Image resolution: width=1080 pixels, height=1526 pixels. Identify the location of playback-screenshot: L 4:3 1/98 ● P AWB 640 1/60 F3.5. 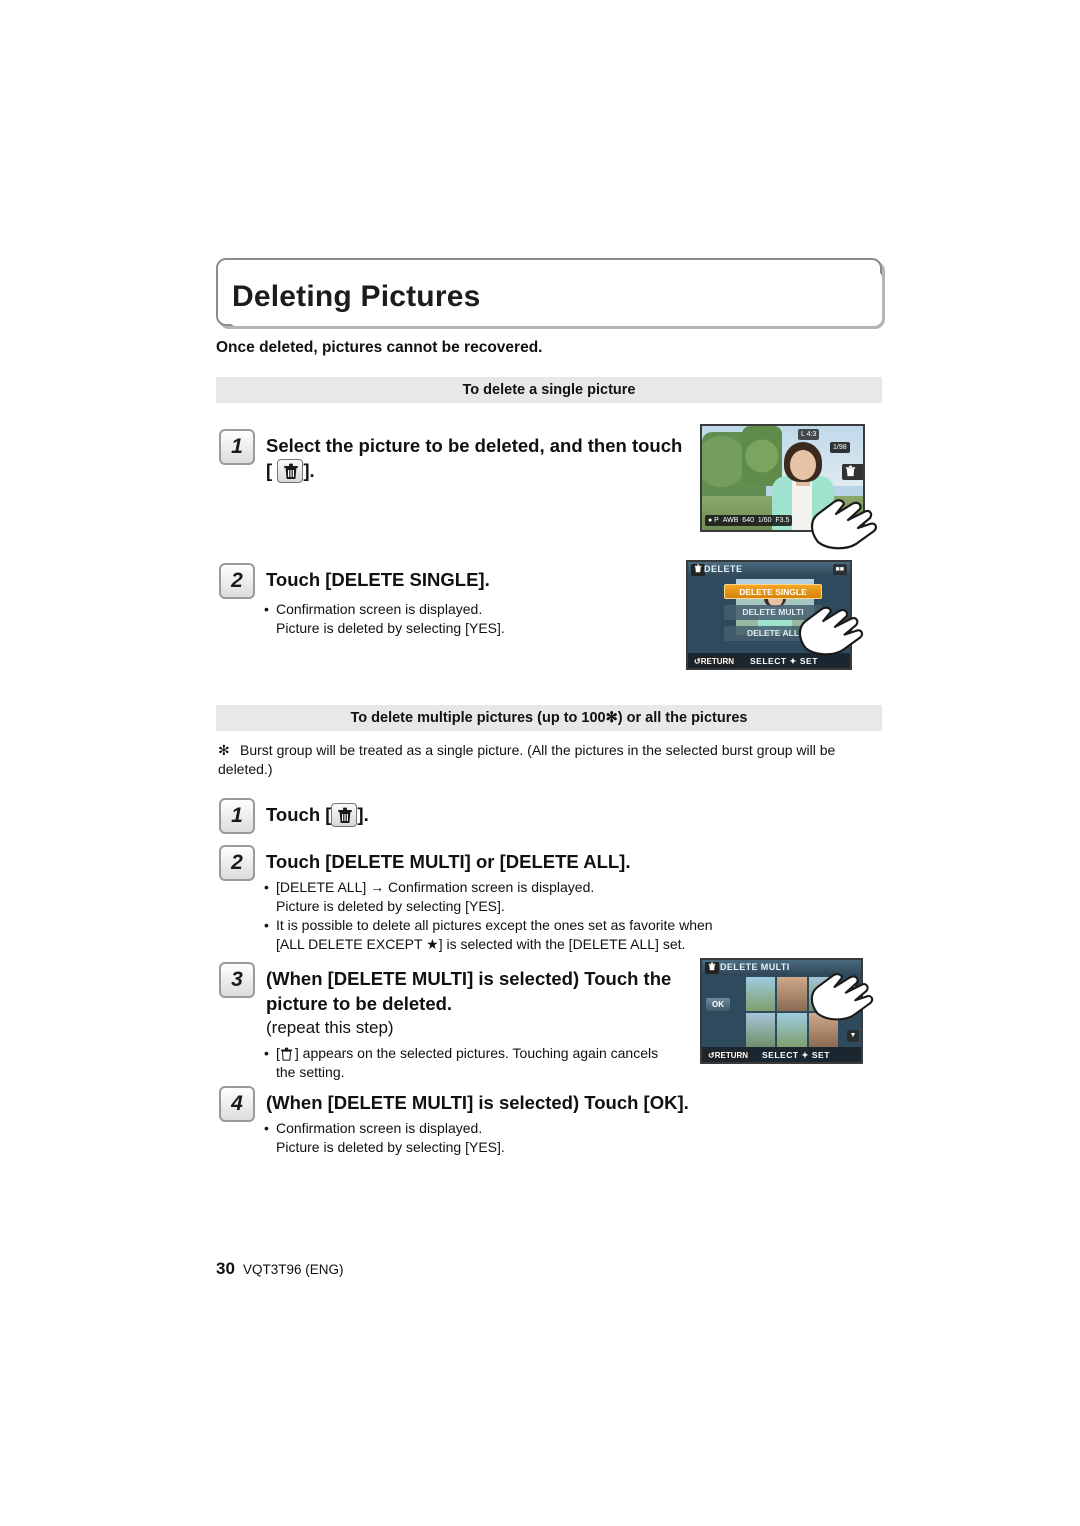
(782, 478).